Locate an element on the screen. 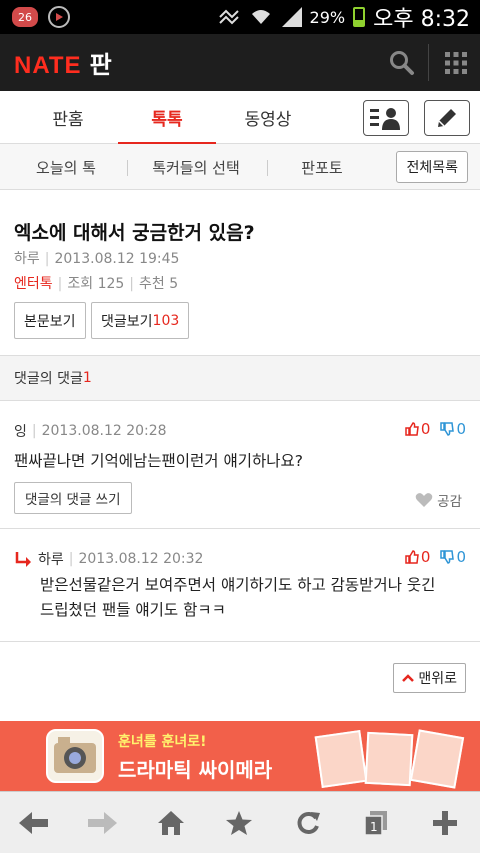 Image resolution: width=480 pixels, height=853 pixels. star-icon is located at coordinates (239, 823).